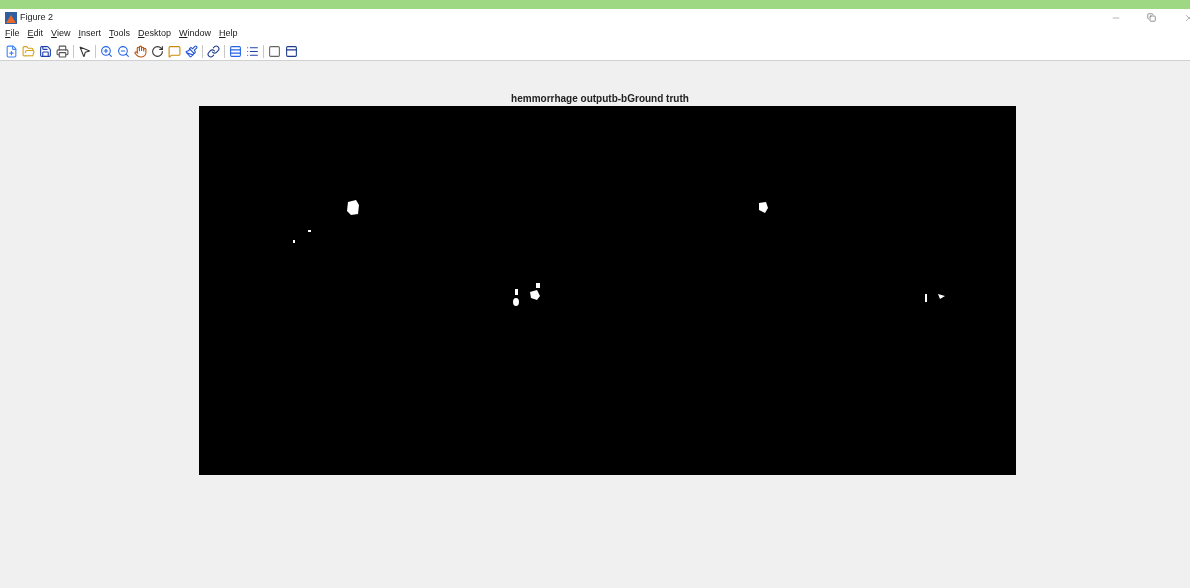 This screenshot has width=1190, height=588. I want to click on zoom-out-icon, so click(123, 51).